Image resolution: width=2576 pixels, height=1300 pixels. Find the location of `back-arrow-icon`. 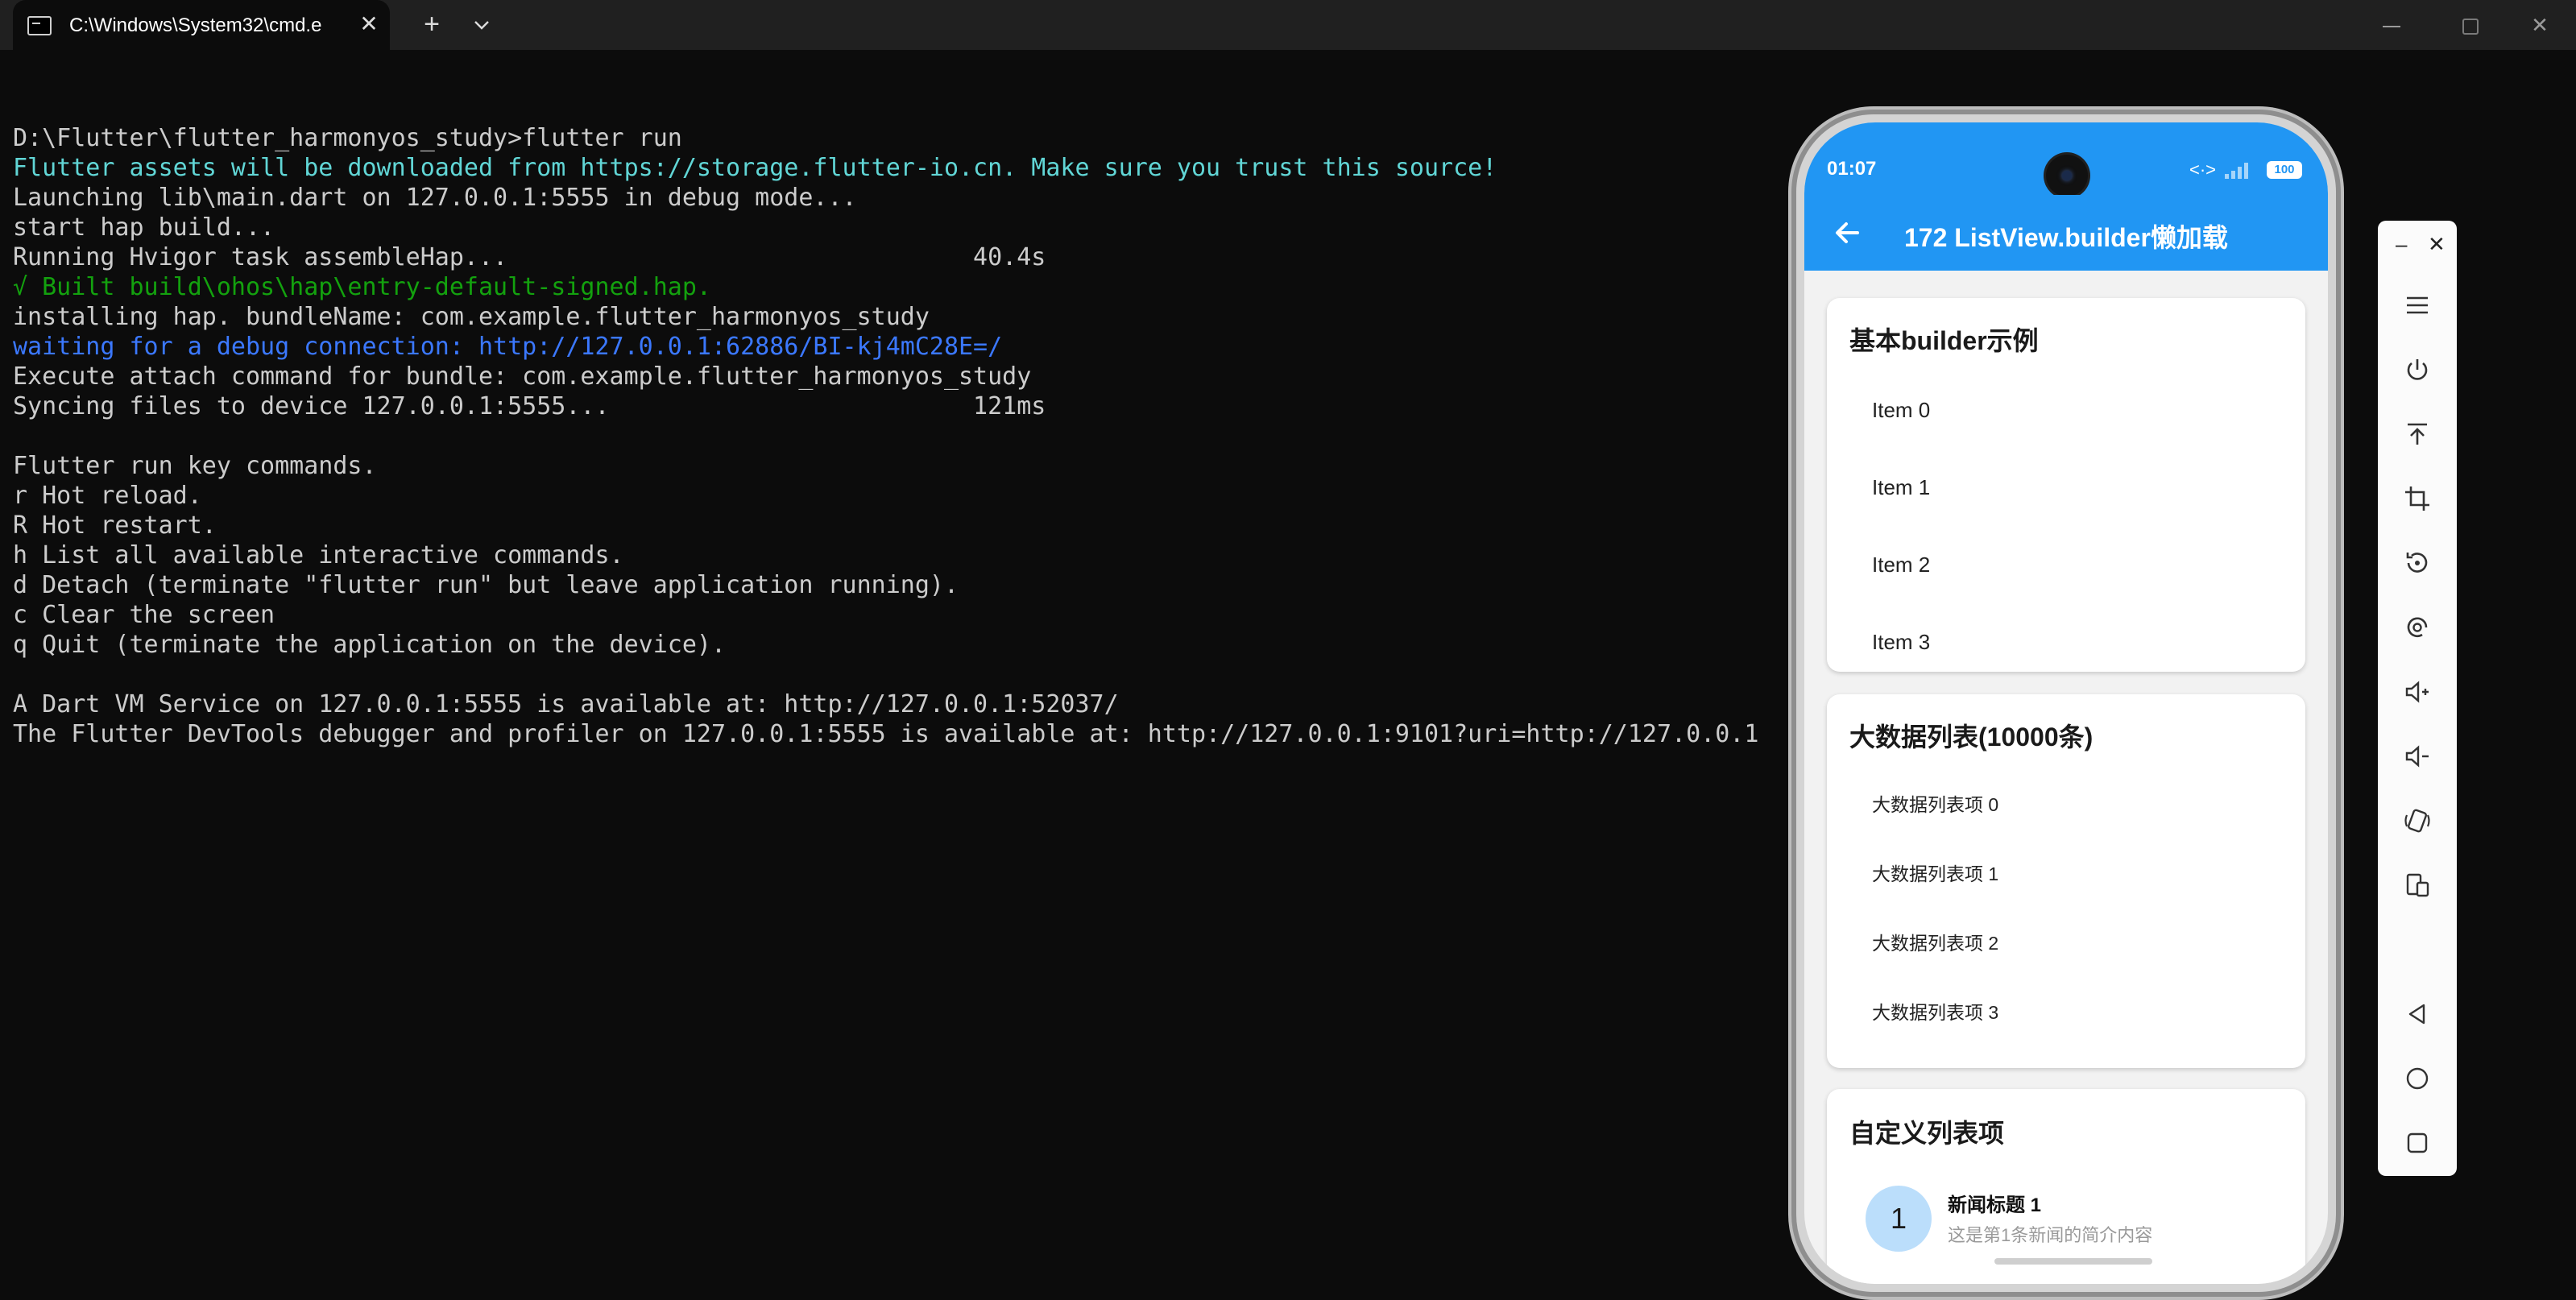

back-arrow-icon is located at coordinates (1847, 233).